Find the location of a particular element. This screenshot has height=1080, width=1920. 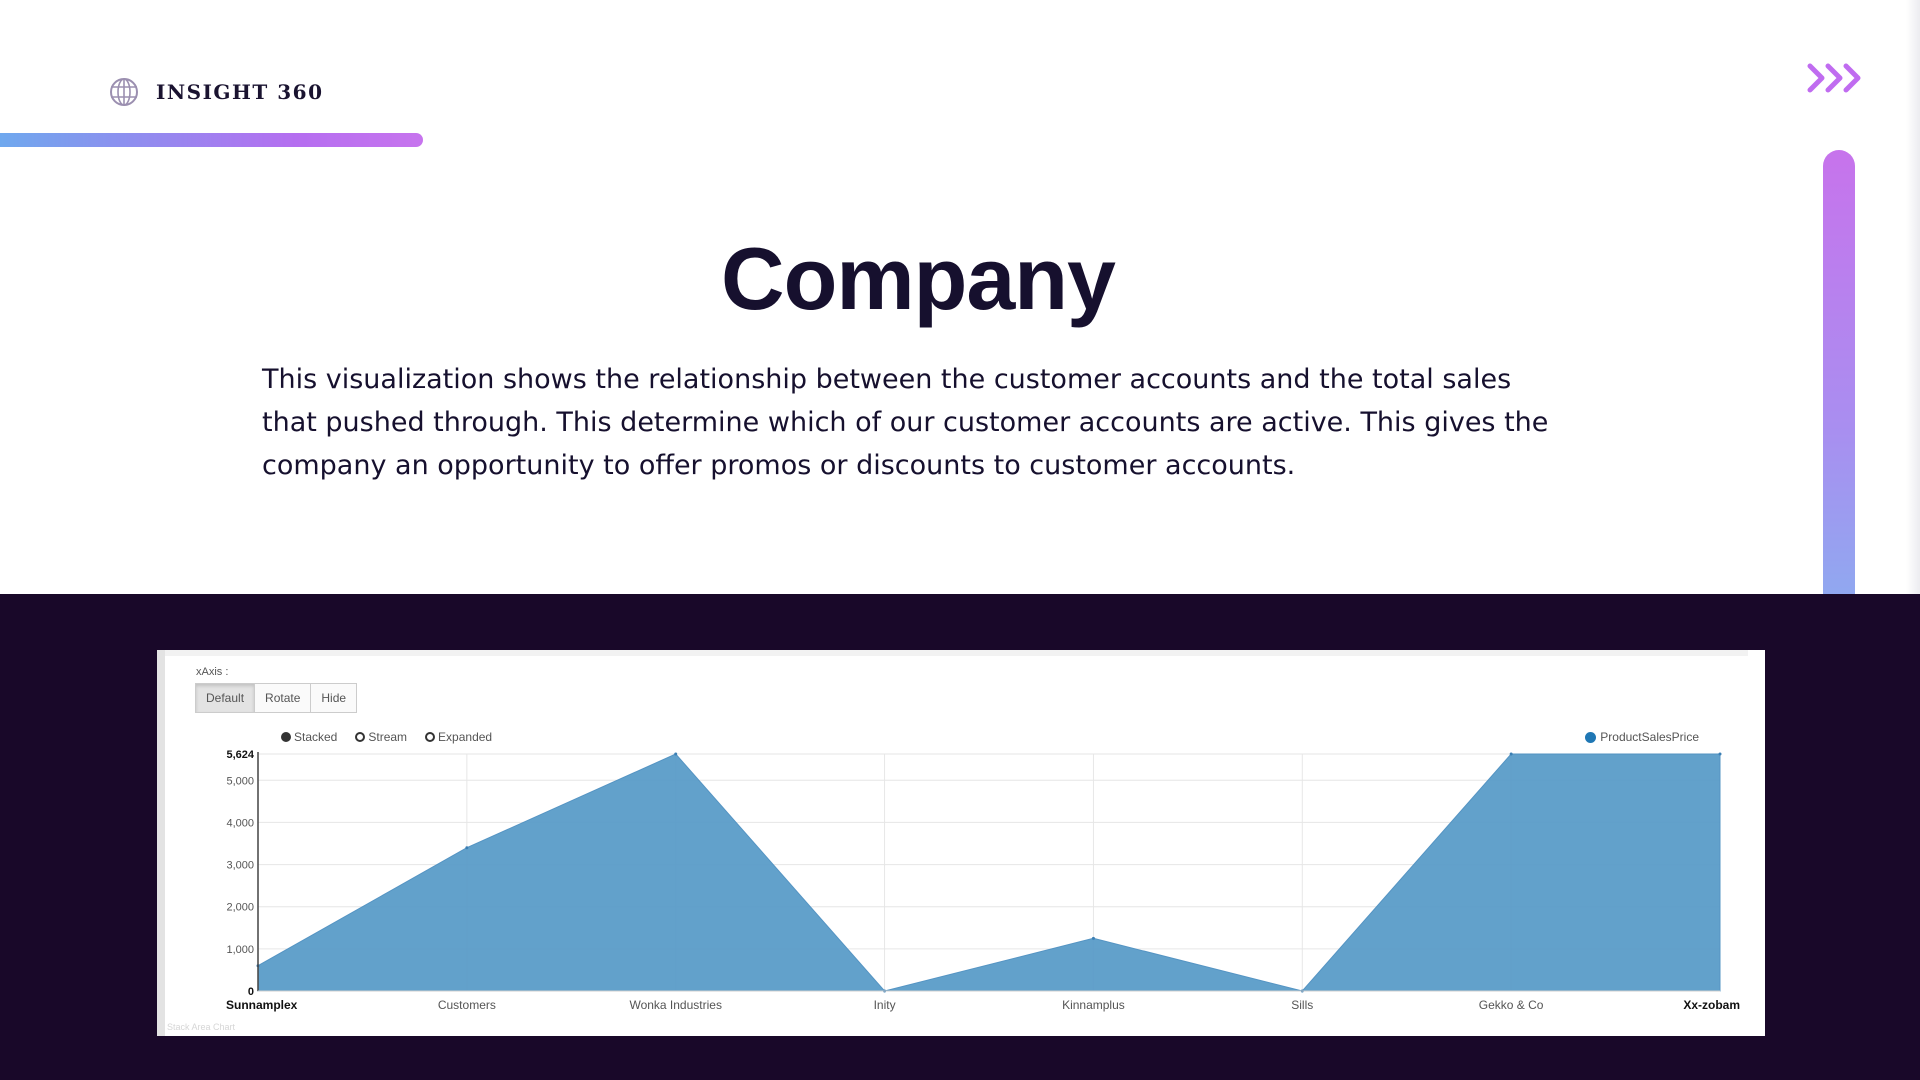

x-tick-label: Customers is located at coordinates (467, 1005).